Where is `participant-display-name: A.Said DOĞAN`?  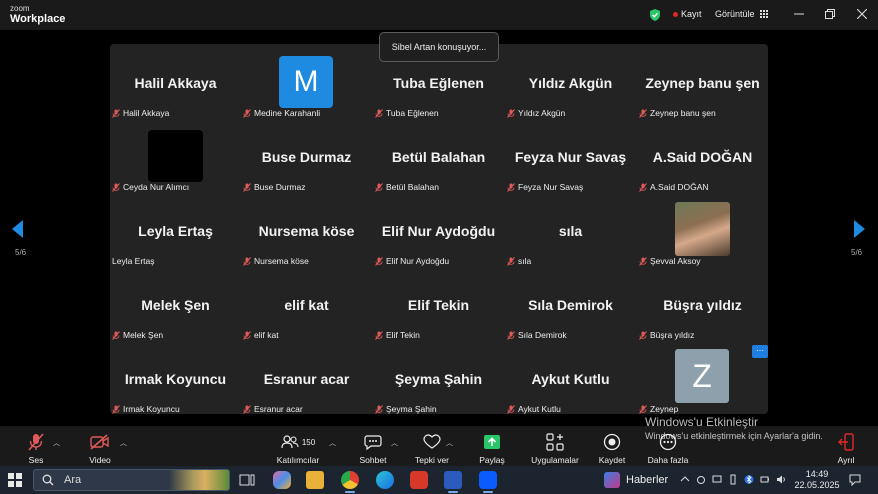
participant-display-name: A.Said DOĞAN is located at coordinates (702, 157).